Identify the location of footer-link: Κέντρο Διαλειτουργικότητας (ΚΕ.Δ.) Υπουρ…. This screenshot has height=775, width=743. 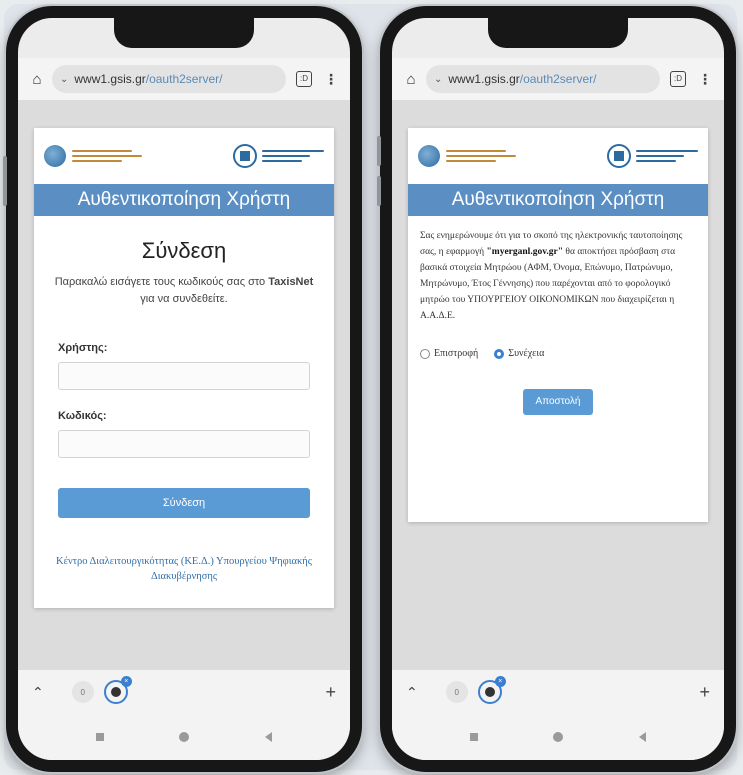
(184, 569).